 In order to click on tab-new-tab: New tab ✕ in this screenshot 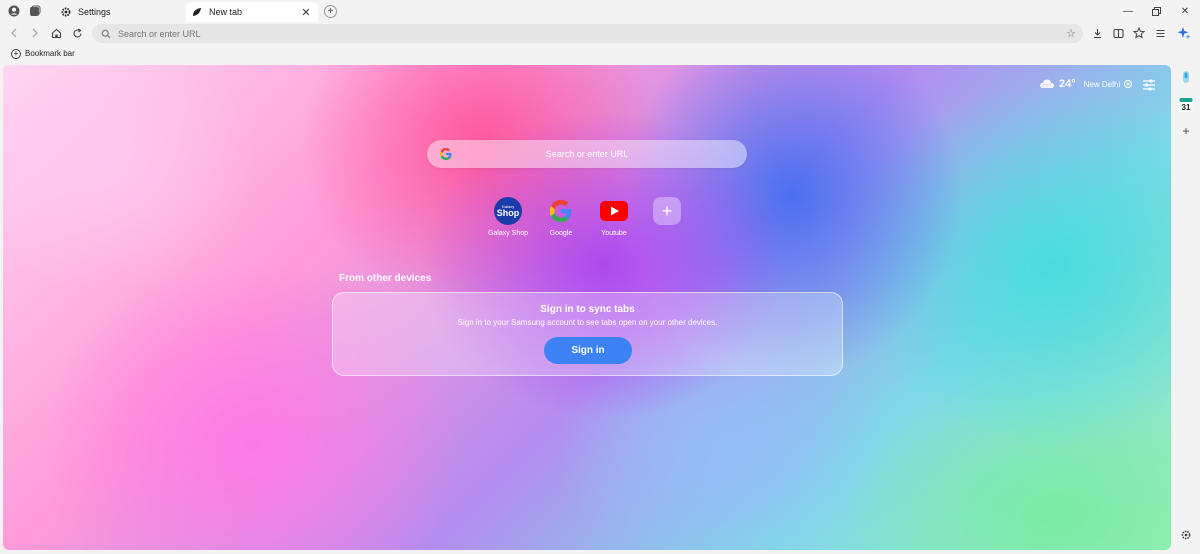, I will do `click(252, 12)`.